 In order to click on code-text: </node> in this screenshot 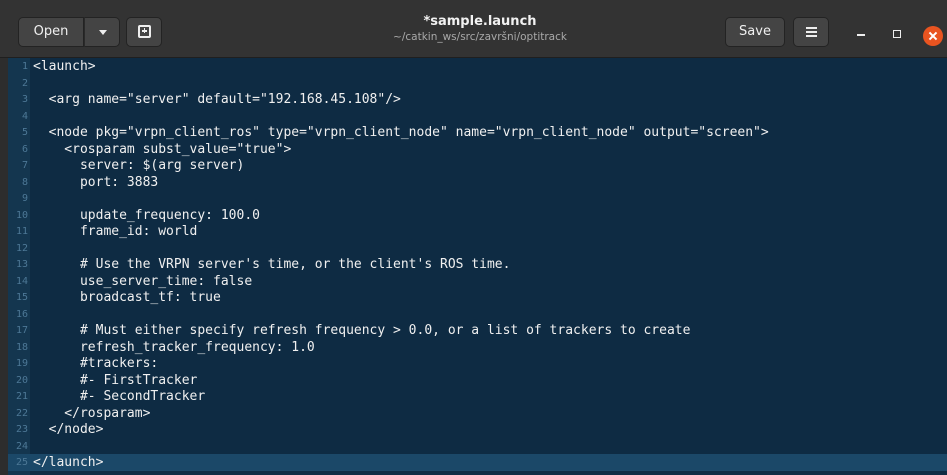, I will do `click(68, 429)`.